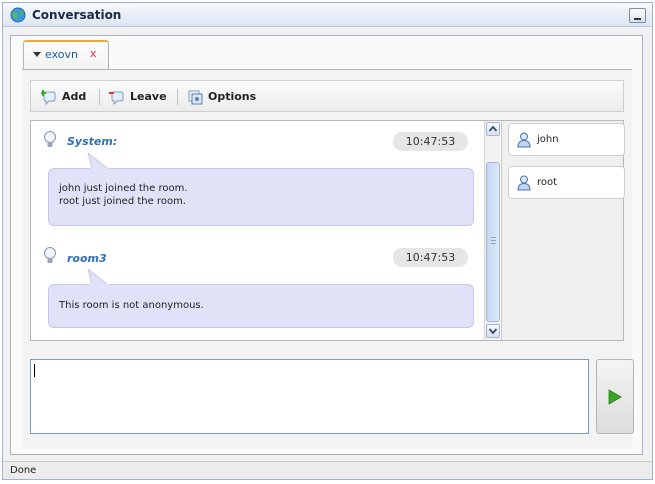 Image resolution: width=655 pixels, height=484 pixels. I want to click on status-text: Done, so click(23, 470).